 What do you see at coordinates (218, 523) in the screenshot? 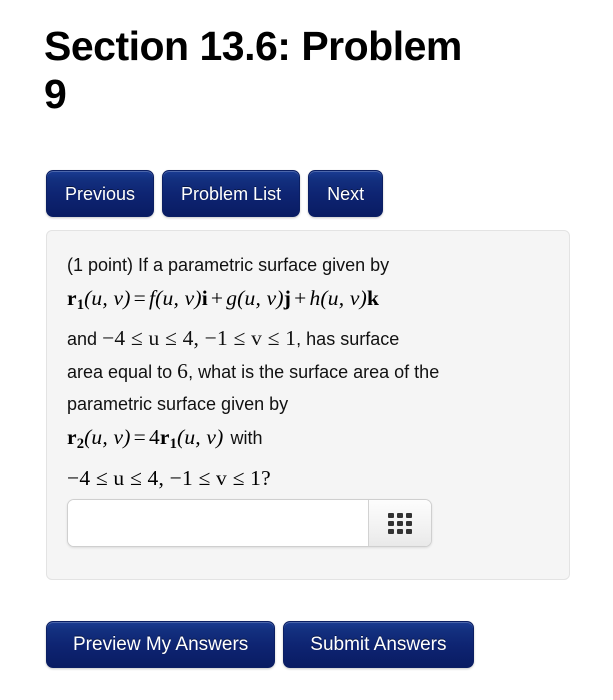
I see `answer-input` at bounding box center [218, 523].